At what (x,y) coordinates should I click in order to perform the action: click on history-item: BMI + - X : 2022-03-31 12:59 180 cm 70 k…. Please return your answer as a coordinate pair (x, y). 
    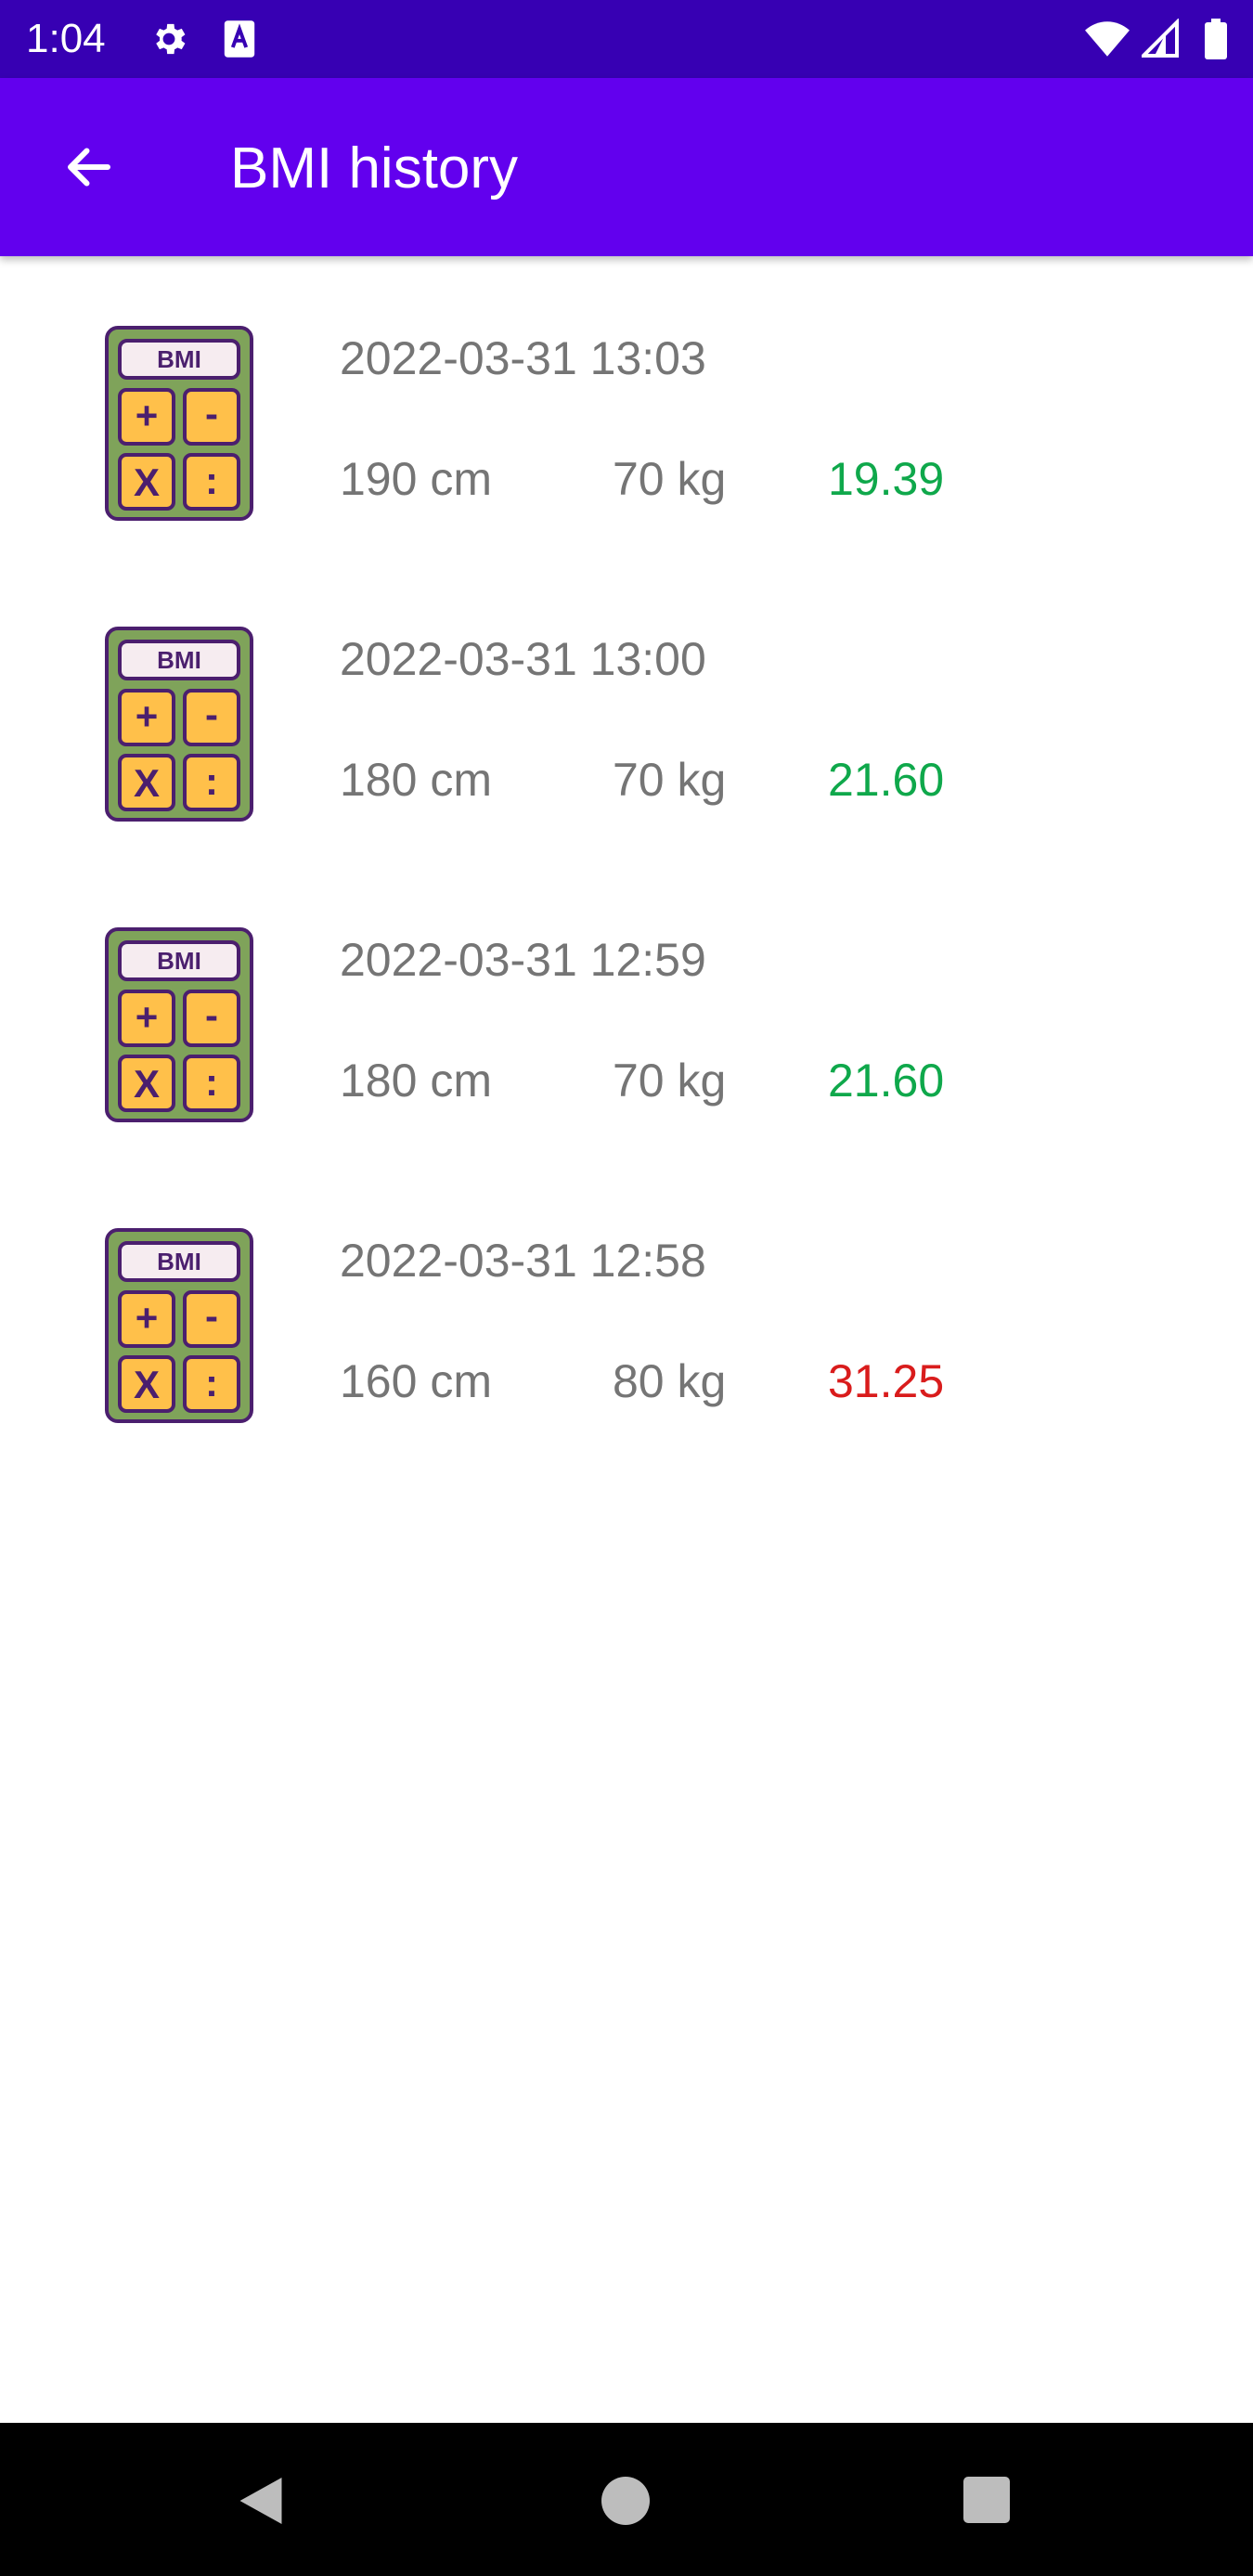
    Looking at the image, I should click on (626, 1008).